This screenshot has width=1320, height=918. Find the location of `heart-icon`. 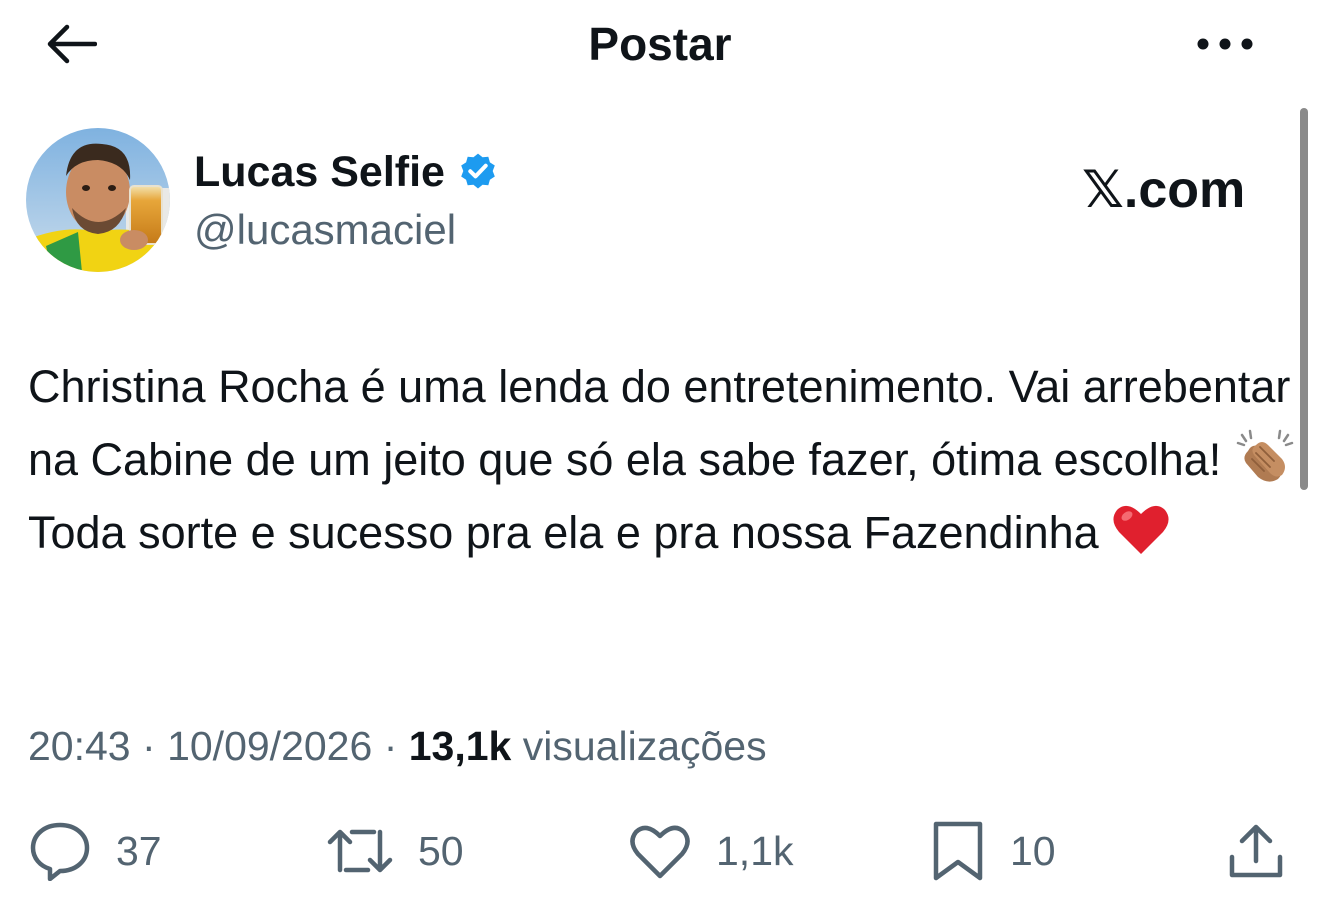

heart-icon is located at coordinates (660, 852).